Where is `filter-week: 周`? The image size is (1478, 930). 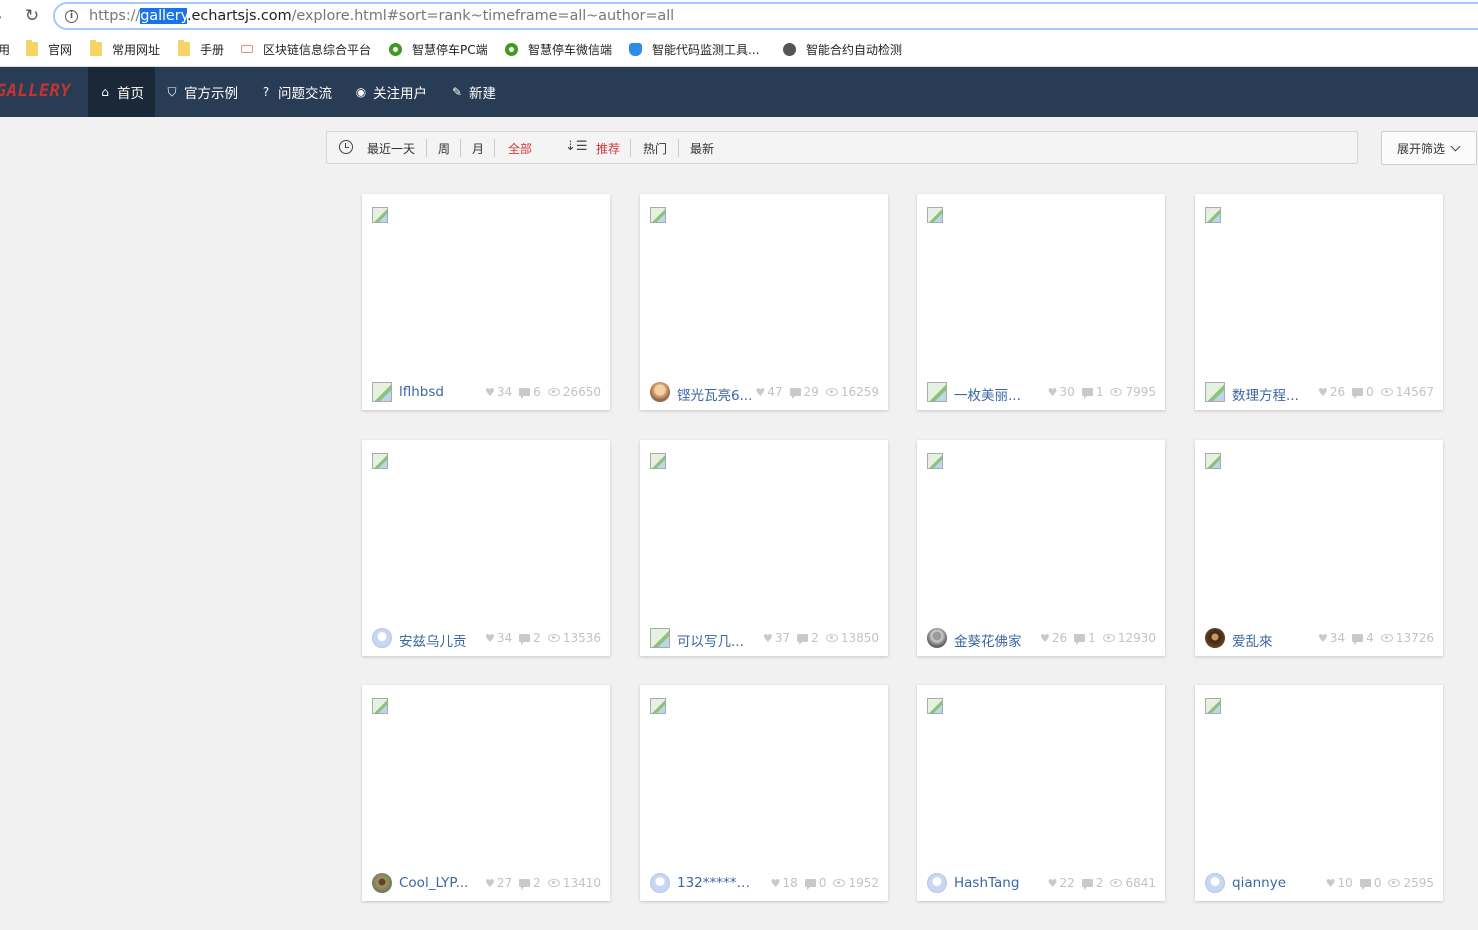 filter-week: 周 is located at coordinates (444, 148).